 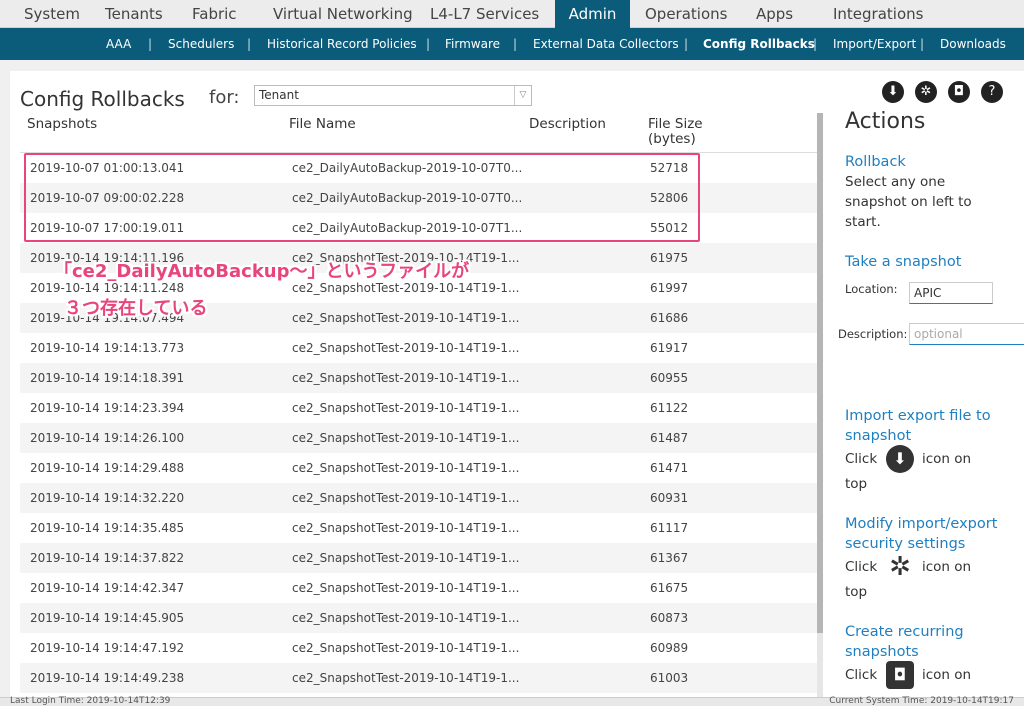 I want to click on description-input: optional, so click(x=966, y=334).